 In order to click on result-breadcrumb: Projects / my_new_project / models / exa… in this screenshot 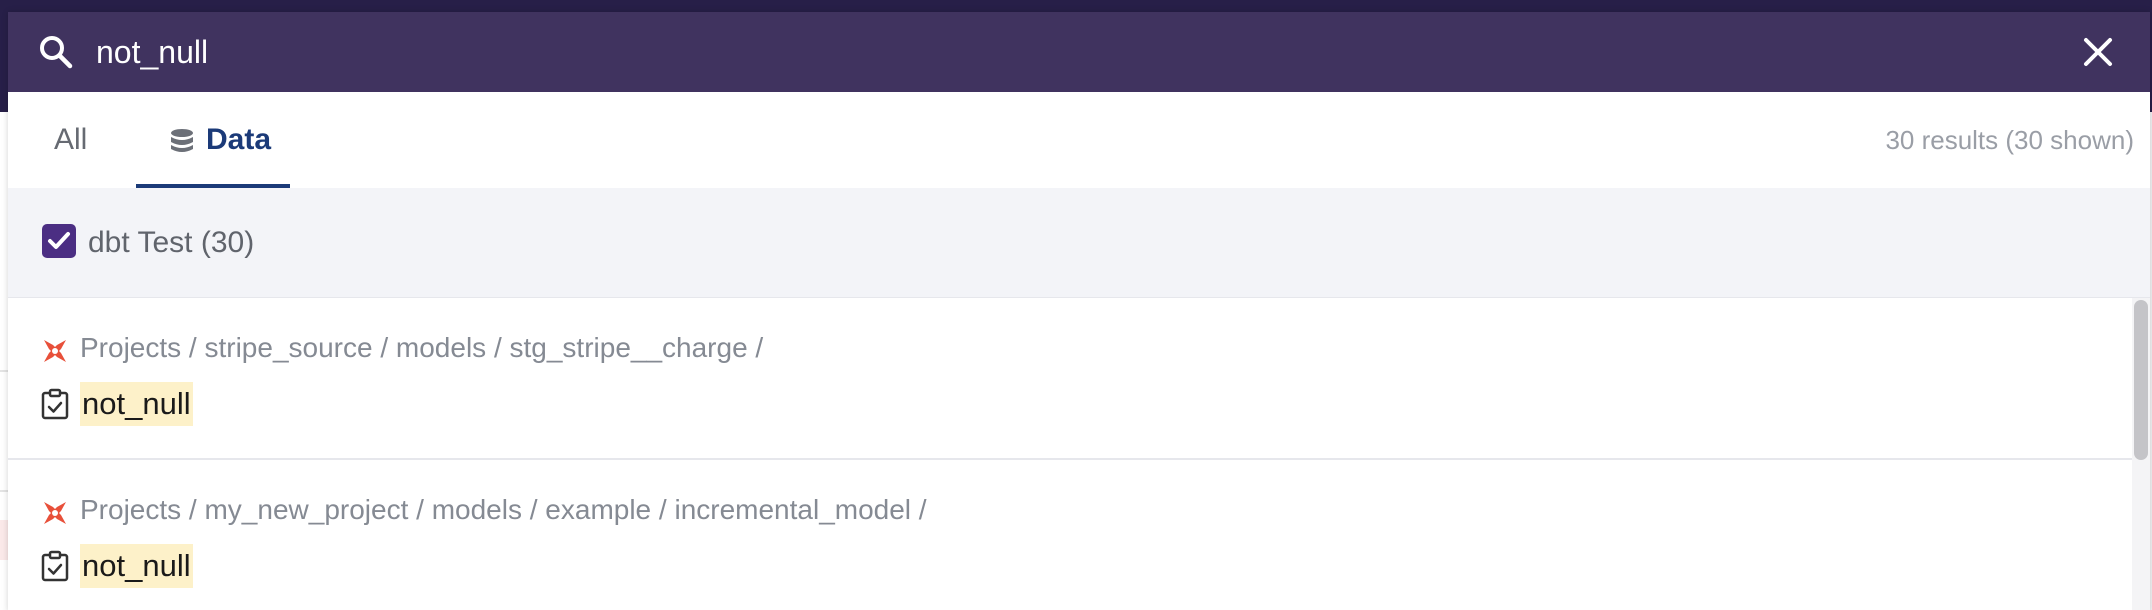, I will do `click(503, 509)`.